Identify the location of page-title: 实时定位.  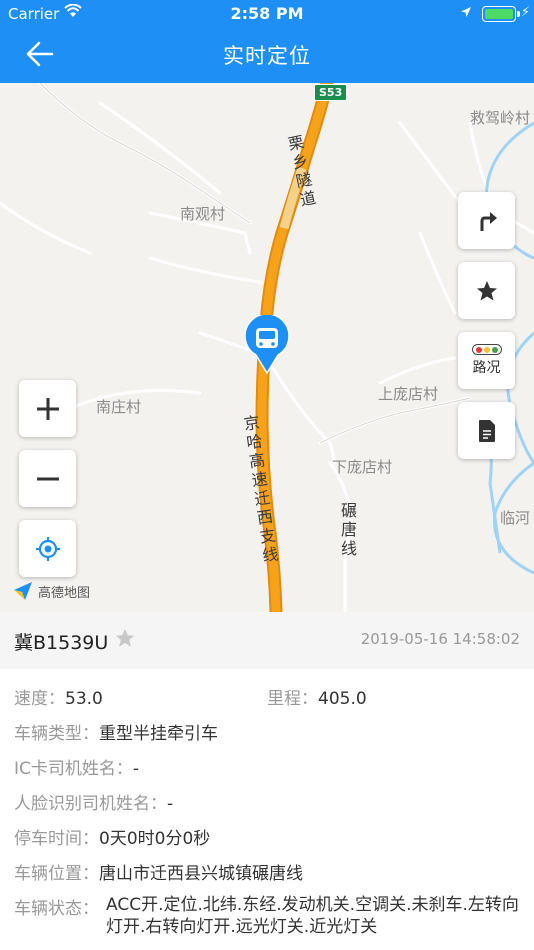
(267, 56).